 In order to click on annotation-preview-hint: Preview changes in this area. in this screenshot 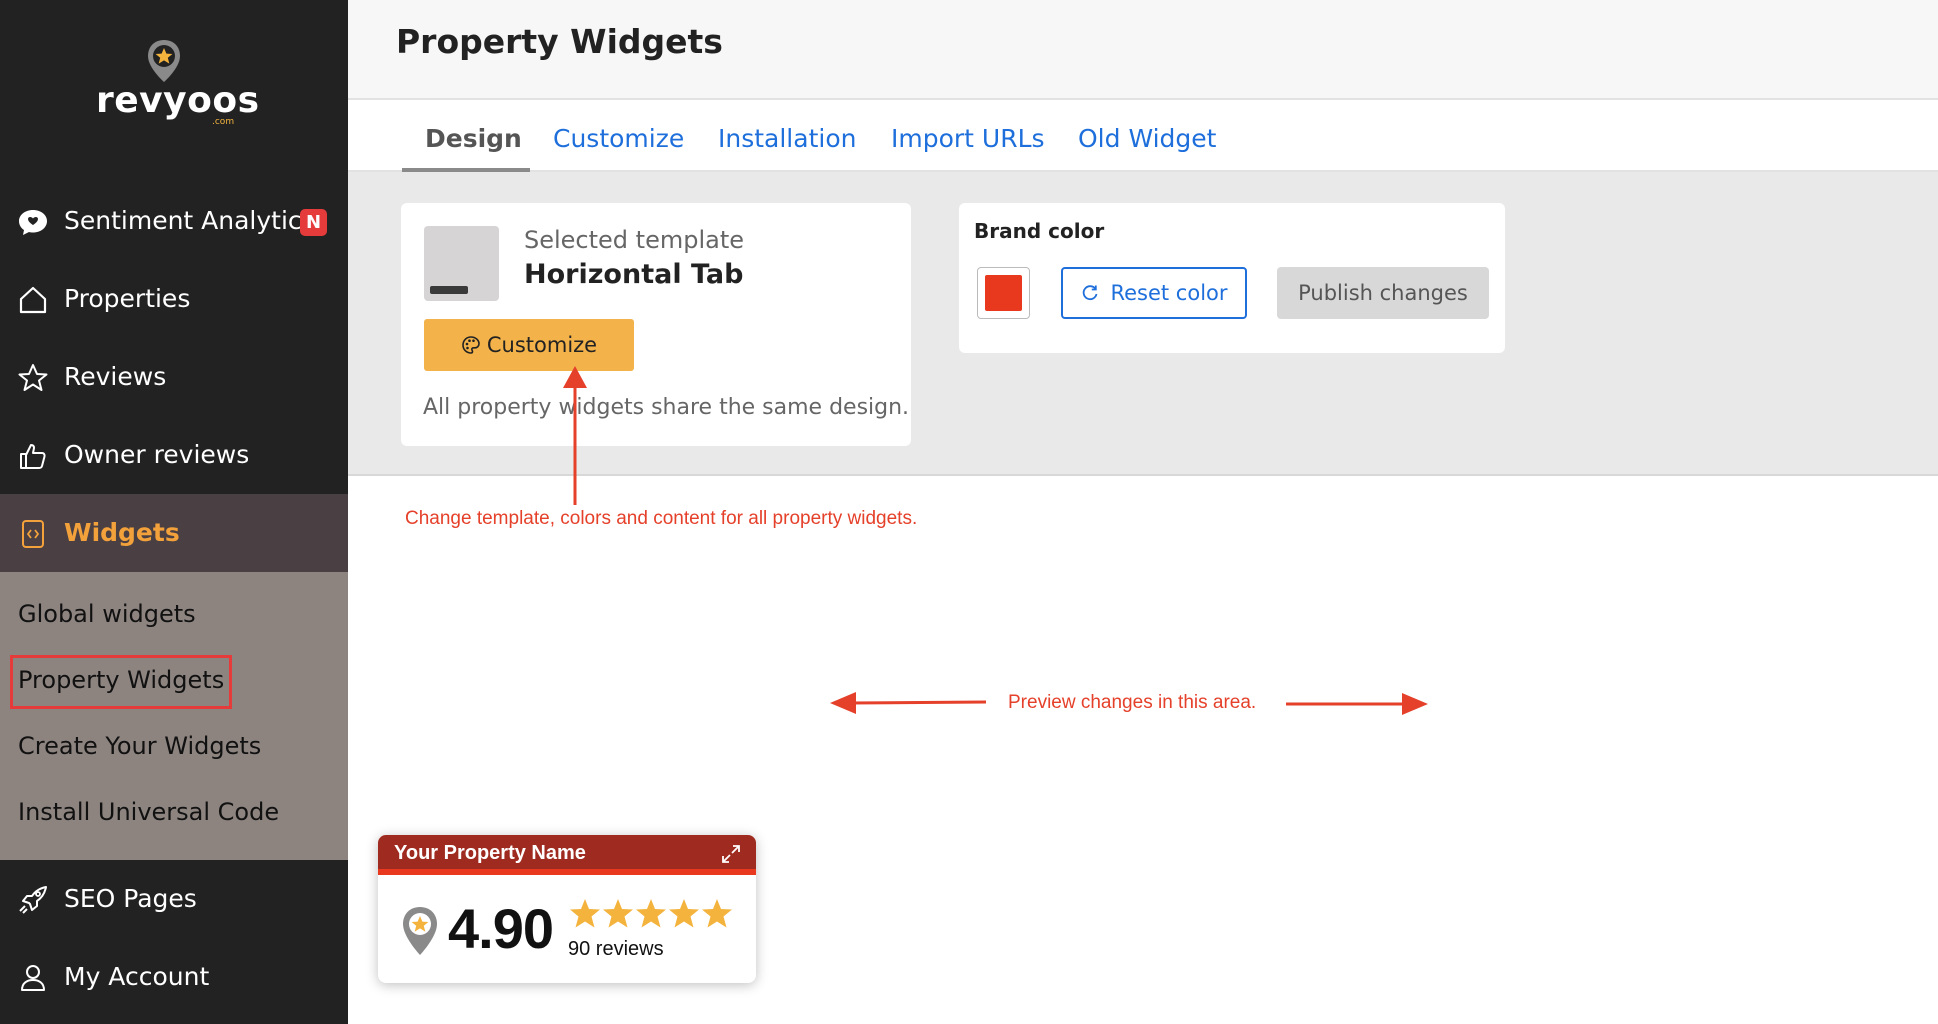, I will do `click(1132, 702)`.